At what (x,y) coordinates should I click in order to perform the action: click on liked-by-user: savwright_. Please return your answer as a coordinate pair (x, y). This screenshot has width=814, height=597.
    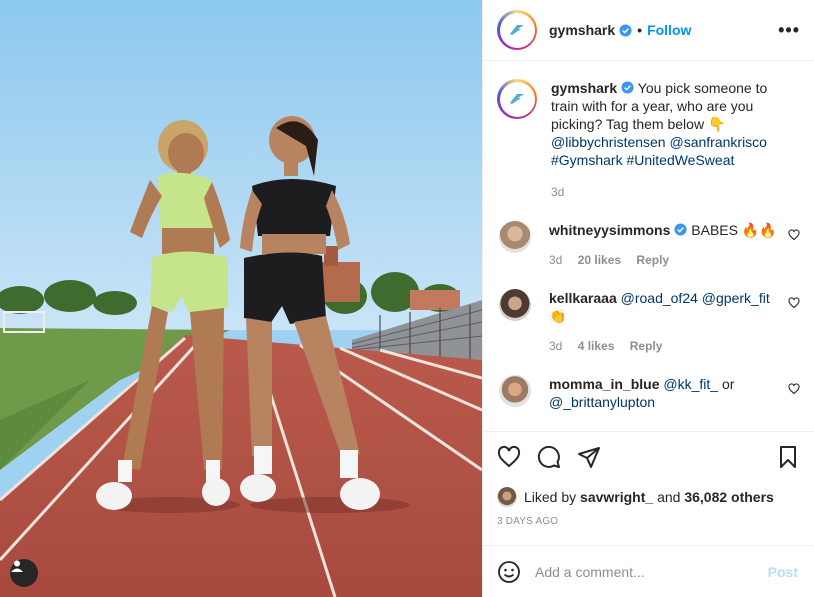
    Looking at the image, I should click on (616, 497).